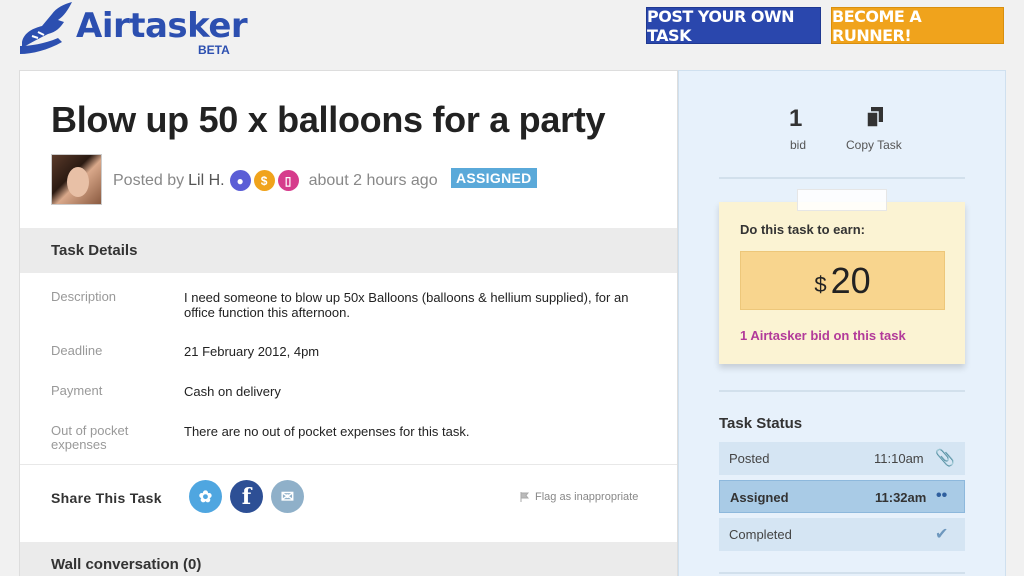 The image size is (1024, 576). I want to click on deadline-value: 21 February 2012, 4pm, so click(252, 351).